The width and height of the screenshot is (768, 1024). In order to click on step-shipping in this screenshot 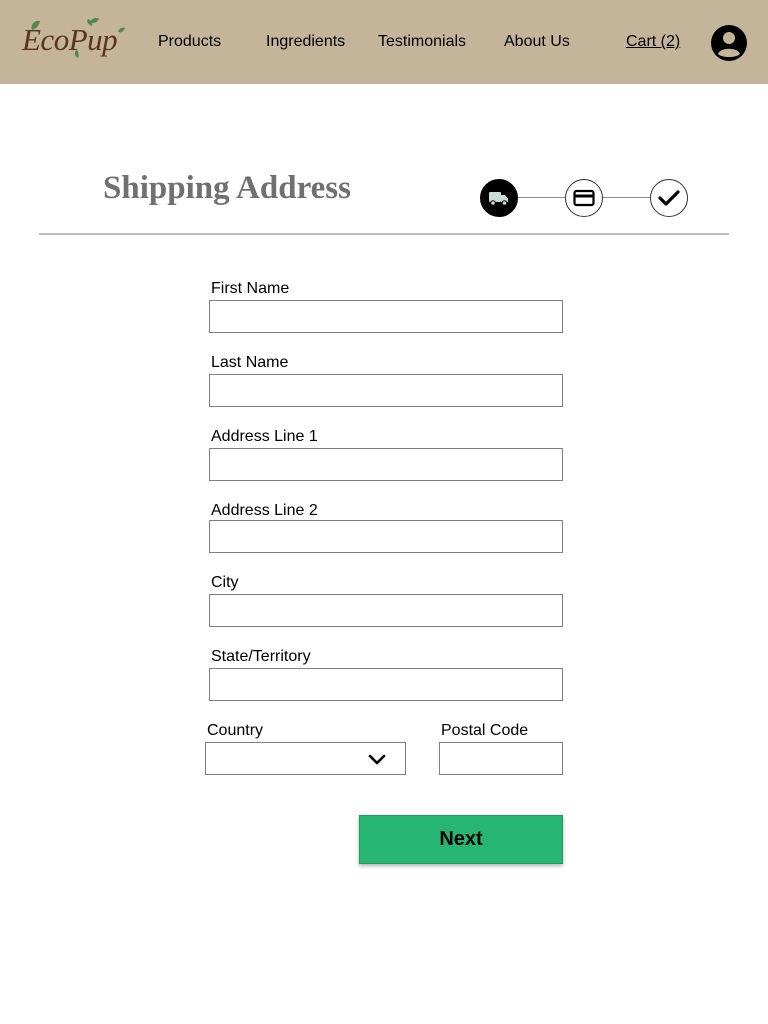, I will do `click(499, 198)`.